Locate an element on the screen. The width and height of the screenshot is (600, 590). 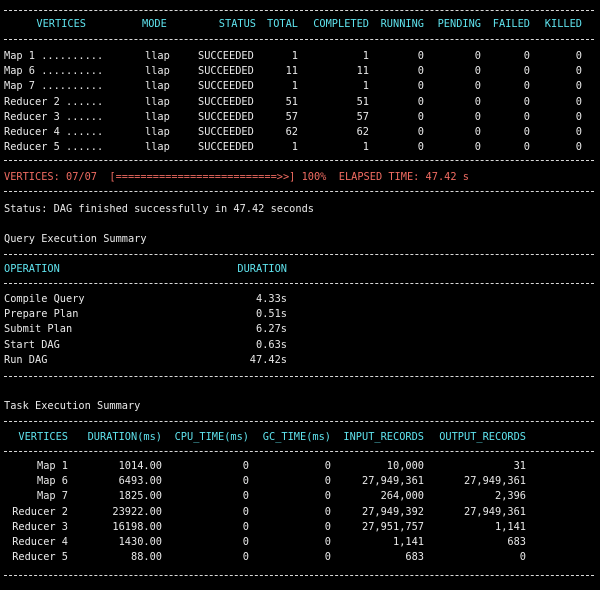
query-operation: Submit Plan is located at coordinates (38, 329).